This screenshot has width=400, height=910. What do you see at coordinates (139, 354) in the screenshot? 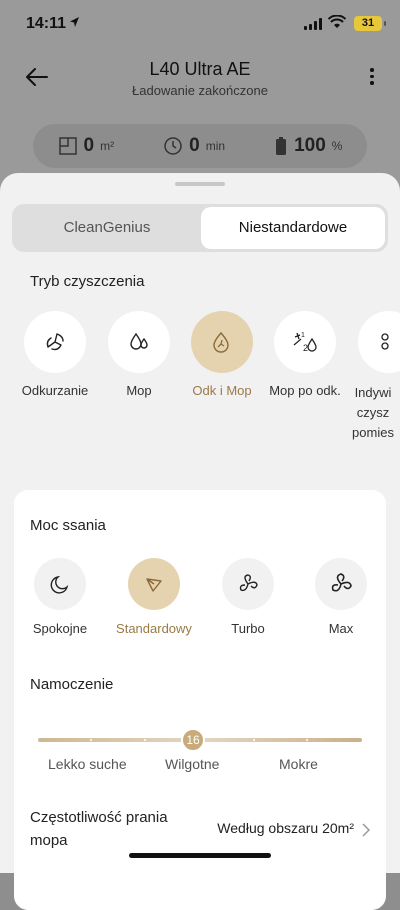
I see `mode-mop: Mop` at bounding box center [139, 354].